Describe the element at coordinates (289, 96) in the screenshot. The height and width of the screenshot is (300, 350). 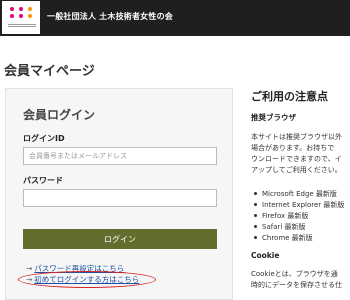
I see `notes-heading: ご利用の注意点` at that location.